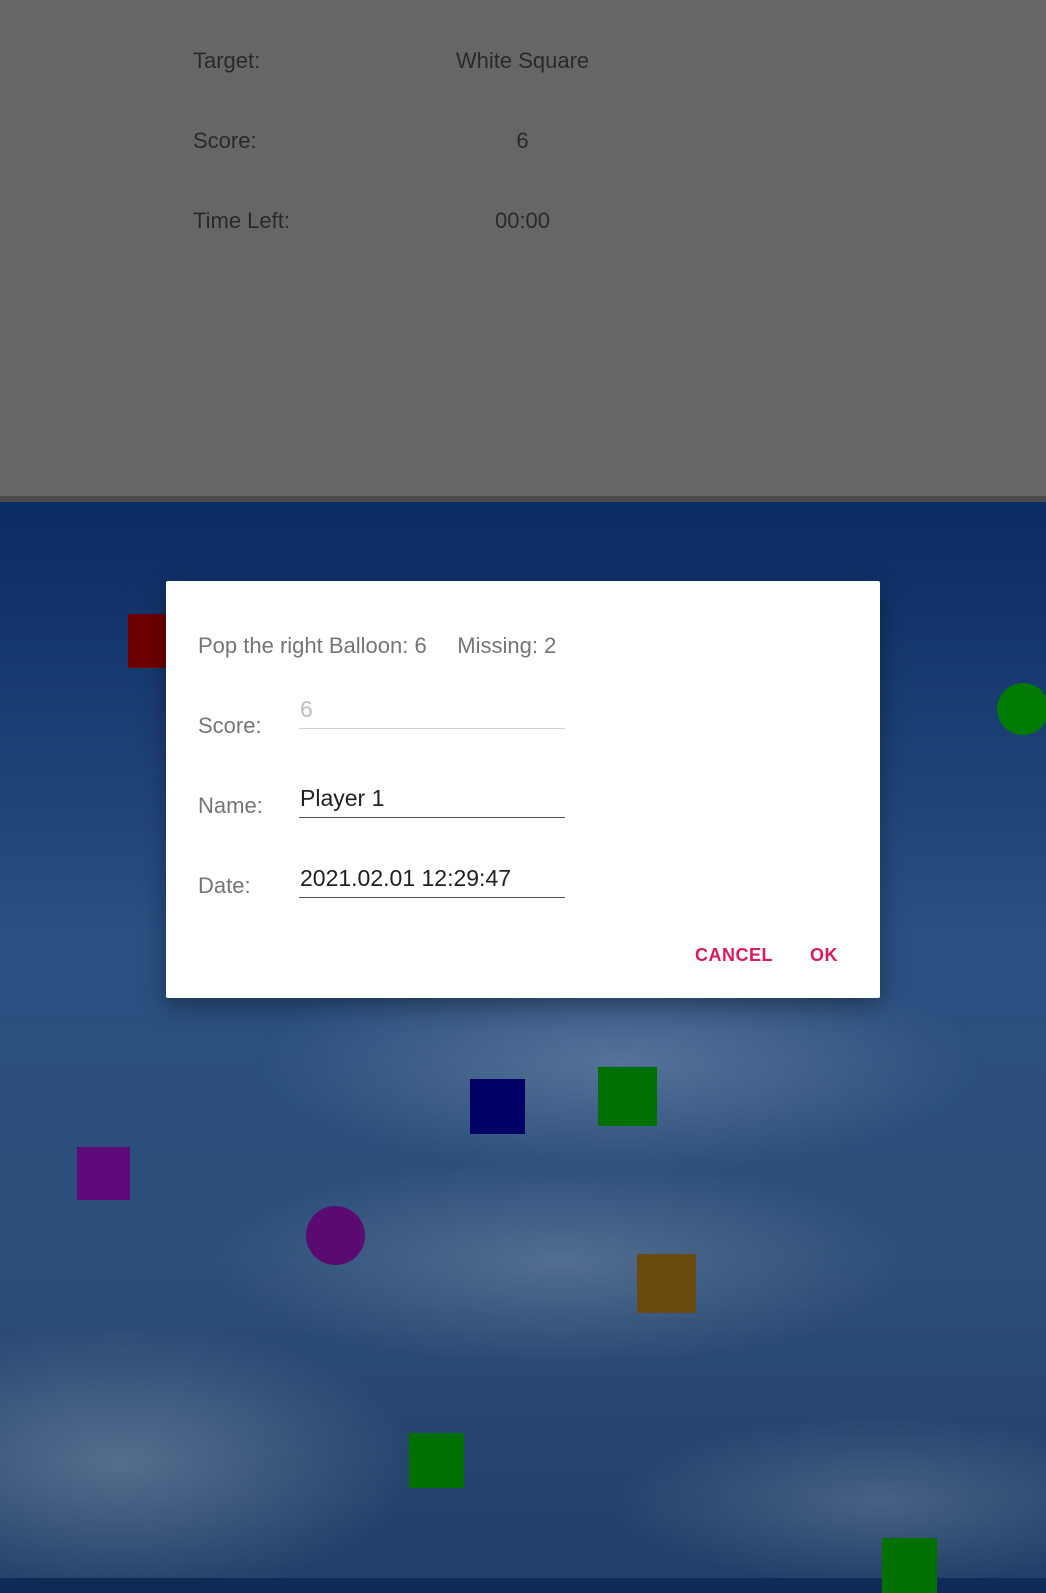 Image resolution: width=1046 pixels, height=1593 pixels. Describe the element at coordinates (666, 1283) in the screenshot. I see `balloon-brown-square` at that location.